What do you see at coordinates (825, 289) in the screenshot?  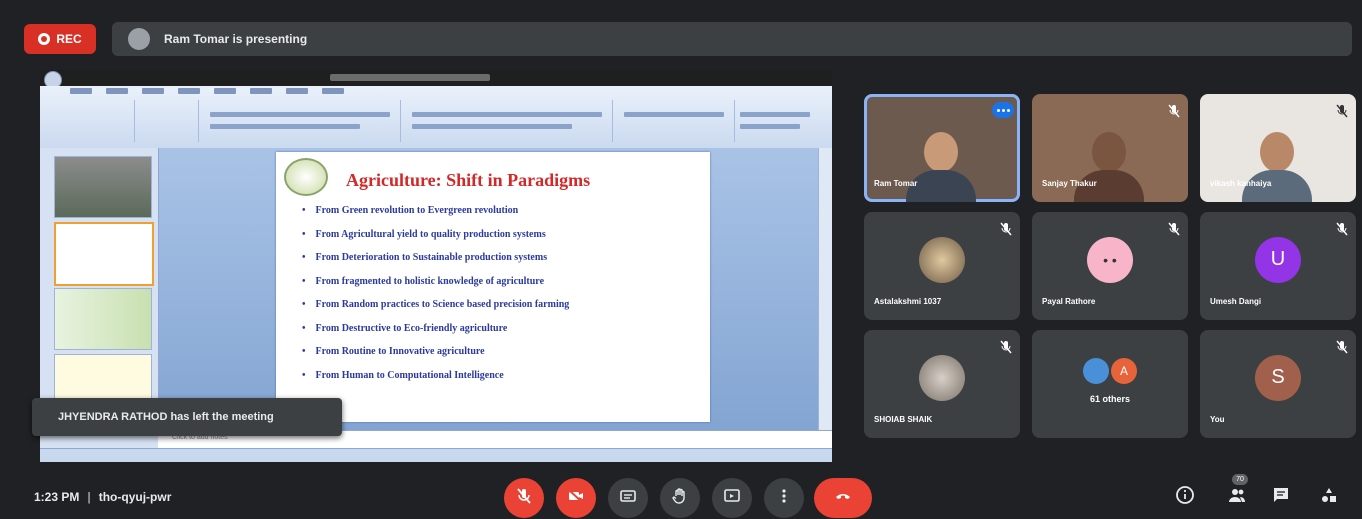 I see `vertical-scrollbar` at bounding box center [825, 289].